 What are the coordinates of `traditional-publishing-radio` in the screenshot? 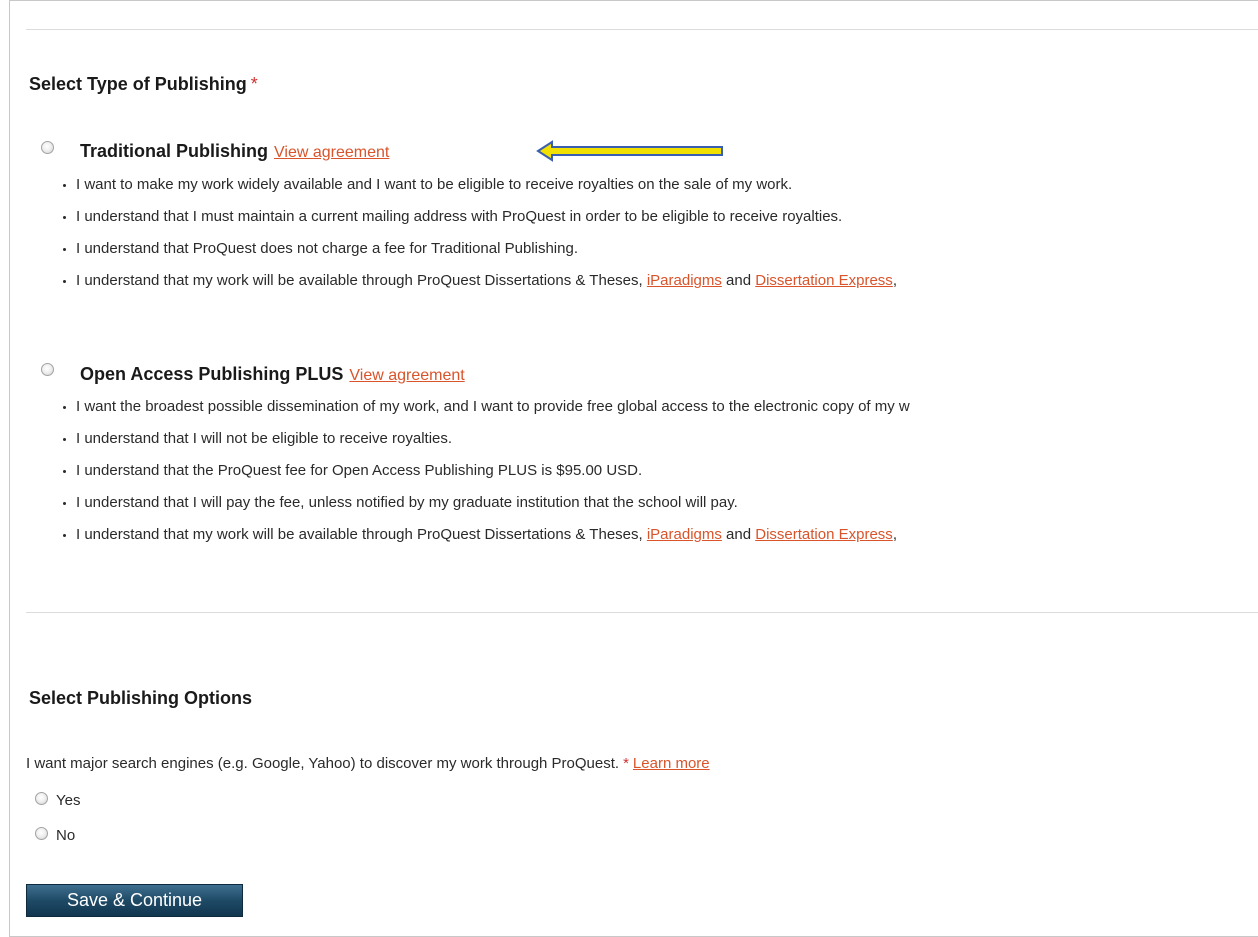 It's located at (47, 147).